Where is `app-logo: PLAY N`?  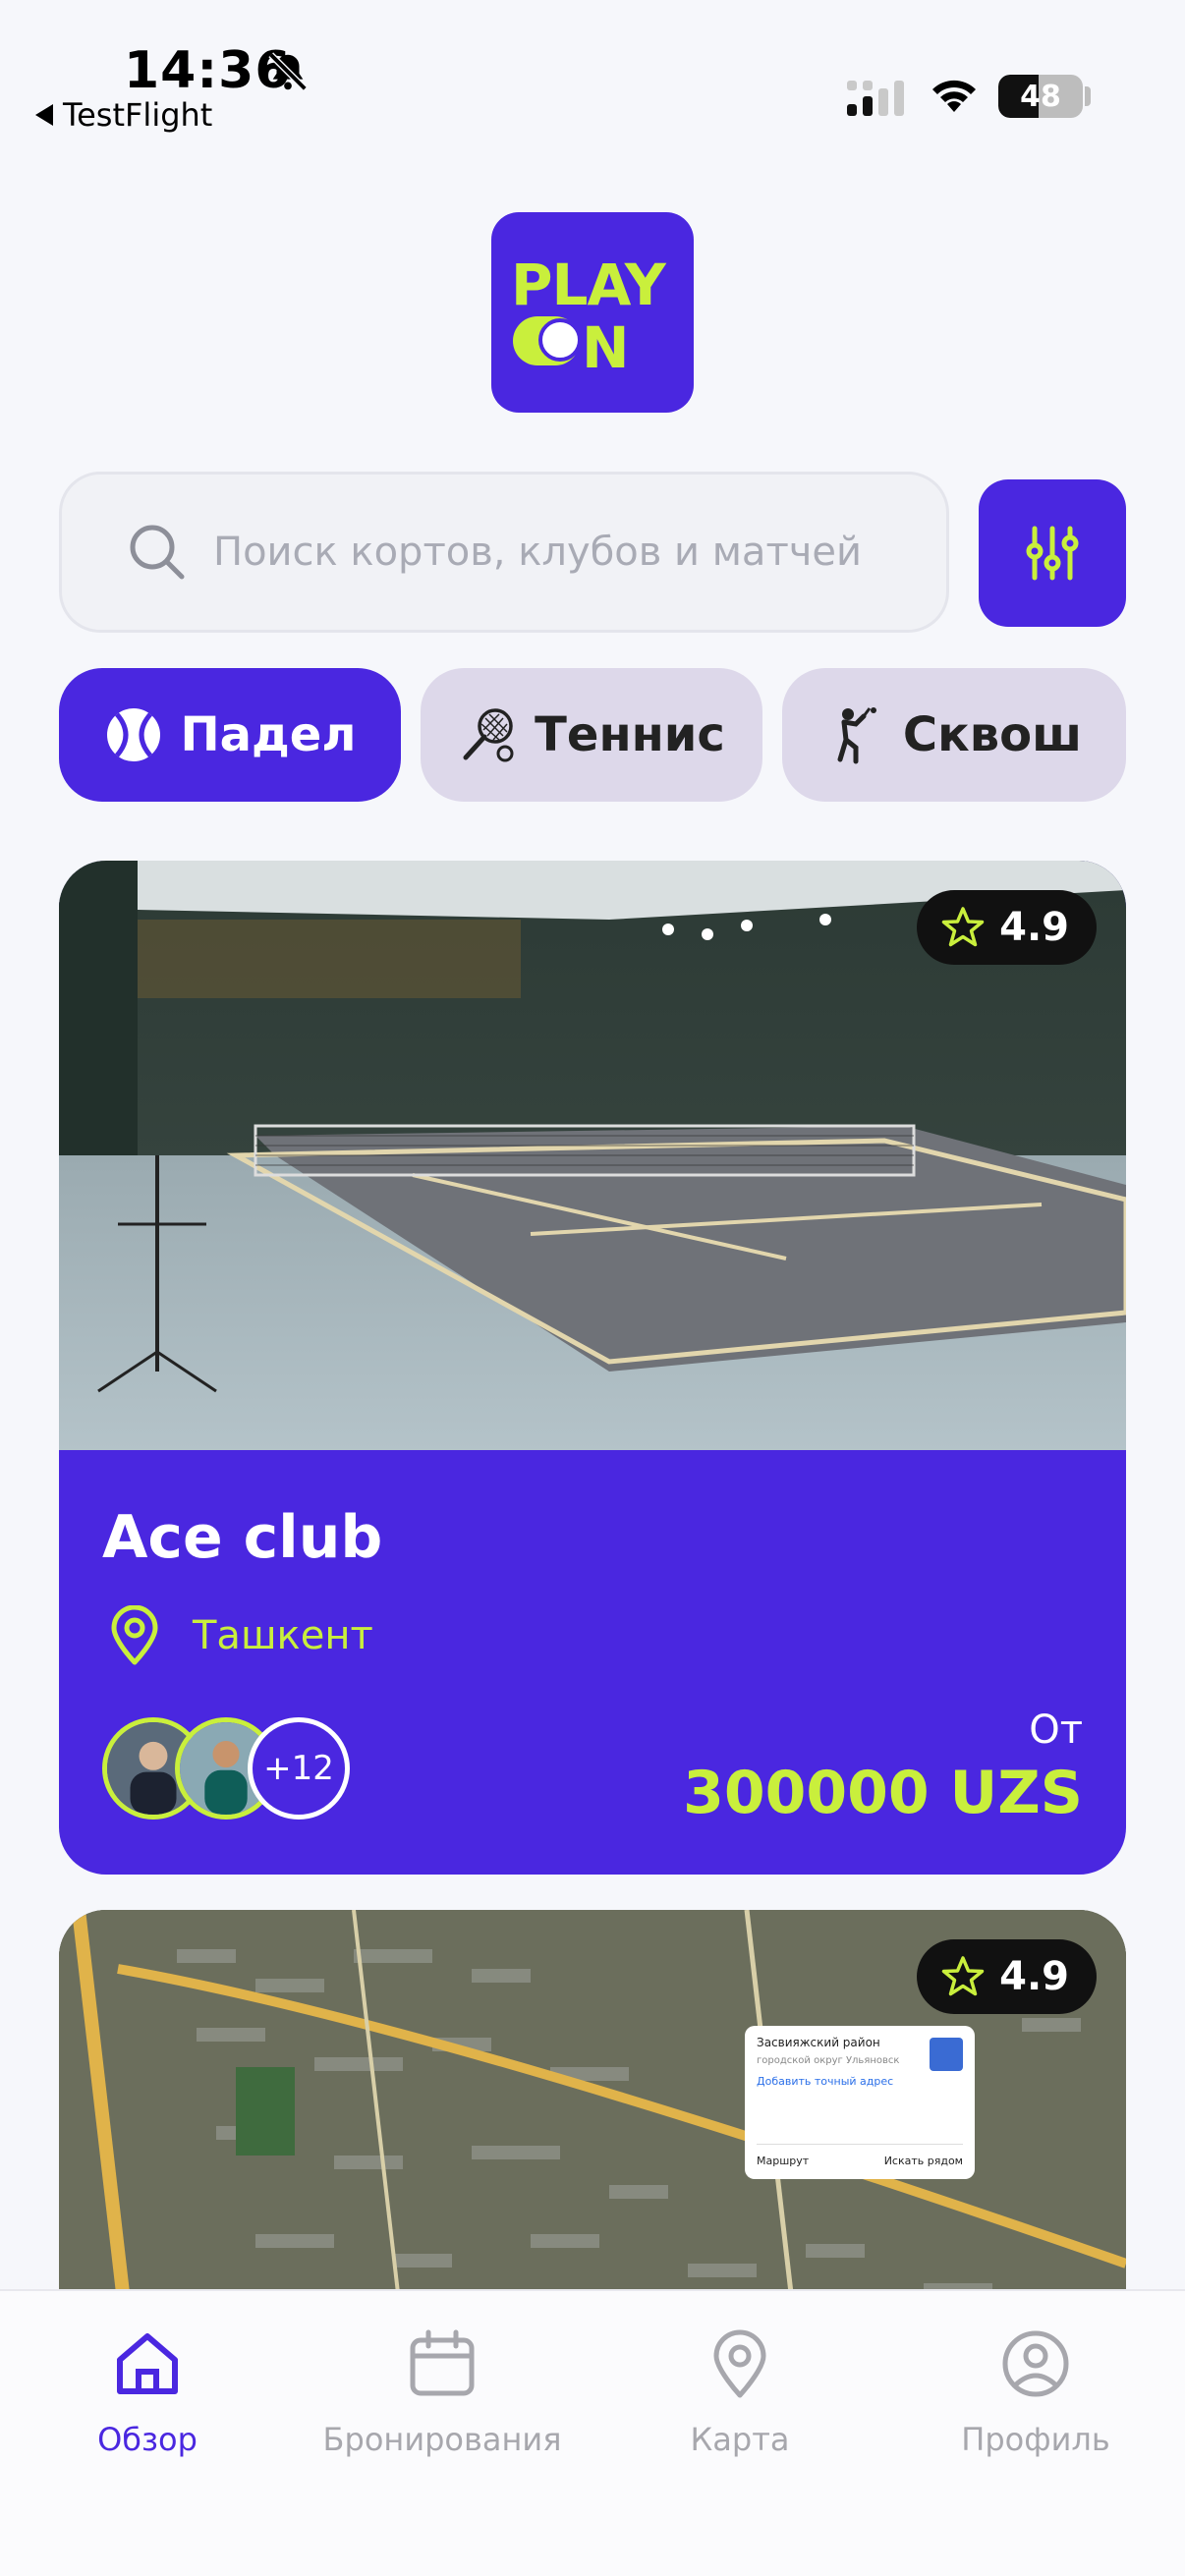
app-logo: PLAY N is located at coordinates (592, 312).